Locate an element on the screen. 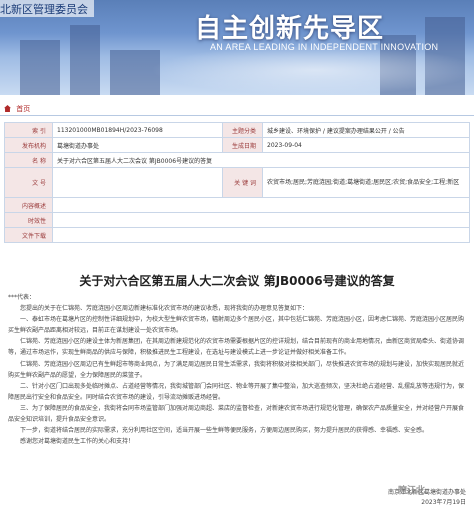  info-row-download: 文件下载 is located at coordinates (237, 235).